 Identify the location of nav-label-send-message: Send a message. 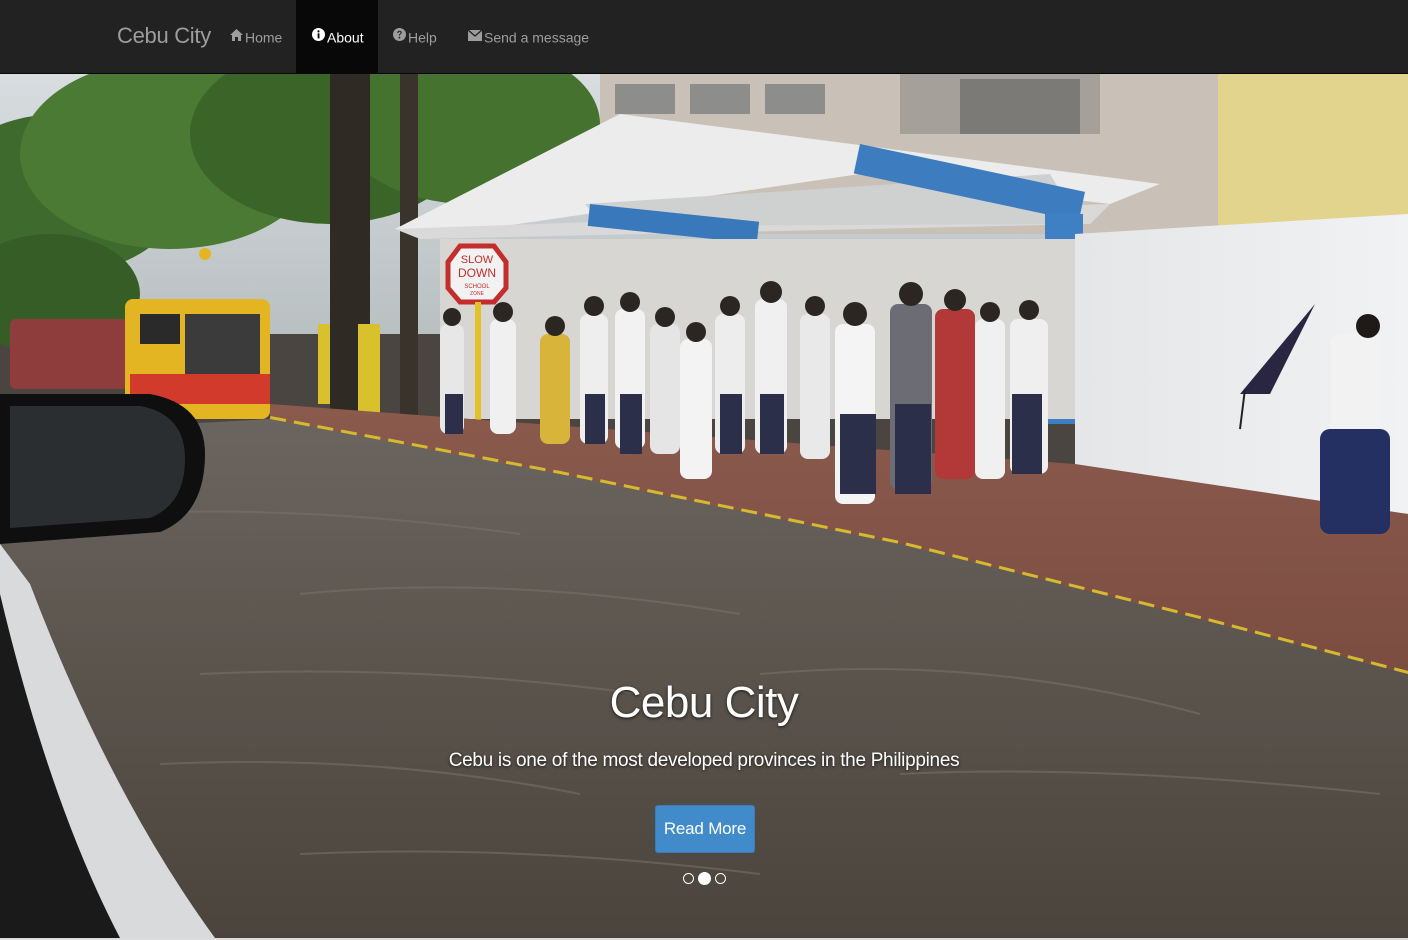
(537, 37).